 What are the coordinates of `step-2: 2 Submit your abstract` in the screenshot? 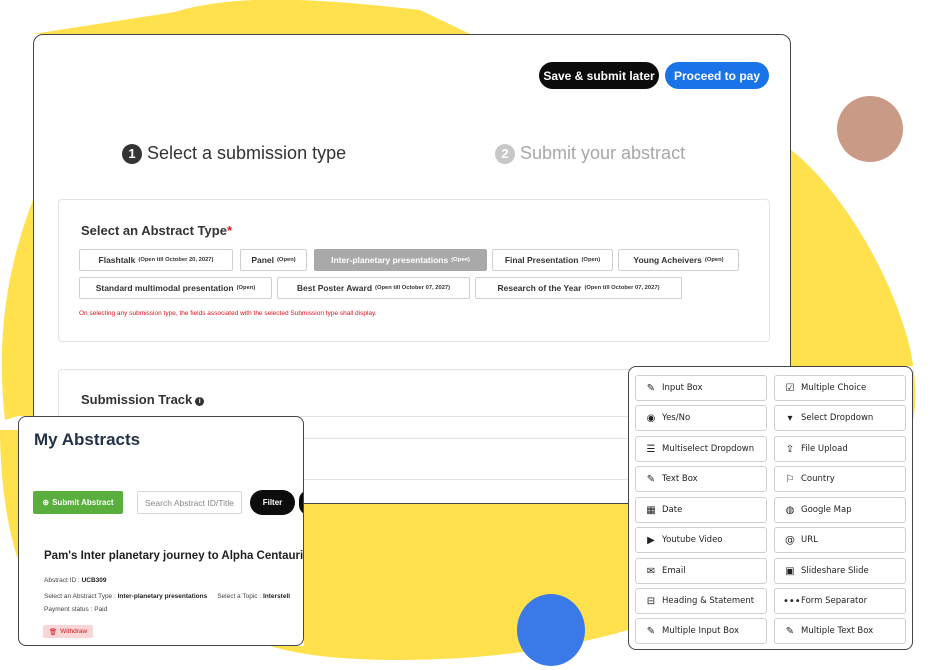 It's located at (590, 153).